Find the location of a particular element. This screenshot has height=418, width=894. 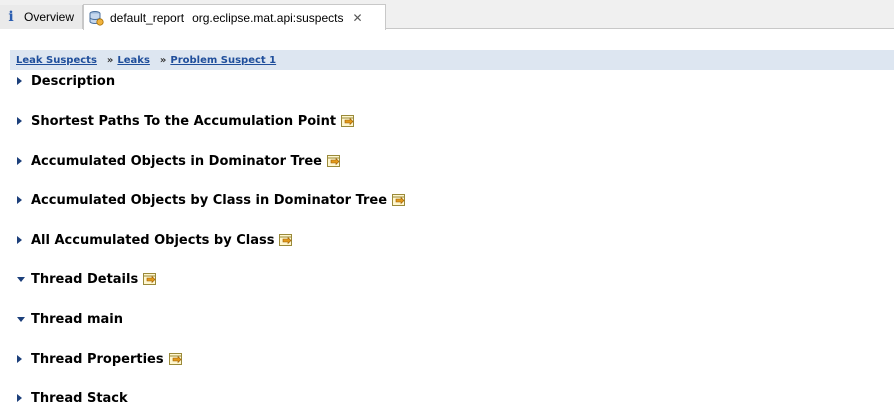

section-thread-details: Thread Details is located at coordinates (87, 279).